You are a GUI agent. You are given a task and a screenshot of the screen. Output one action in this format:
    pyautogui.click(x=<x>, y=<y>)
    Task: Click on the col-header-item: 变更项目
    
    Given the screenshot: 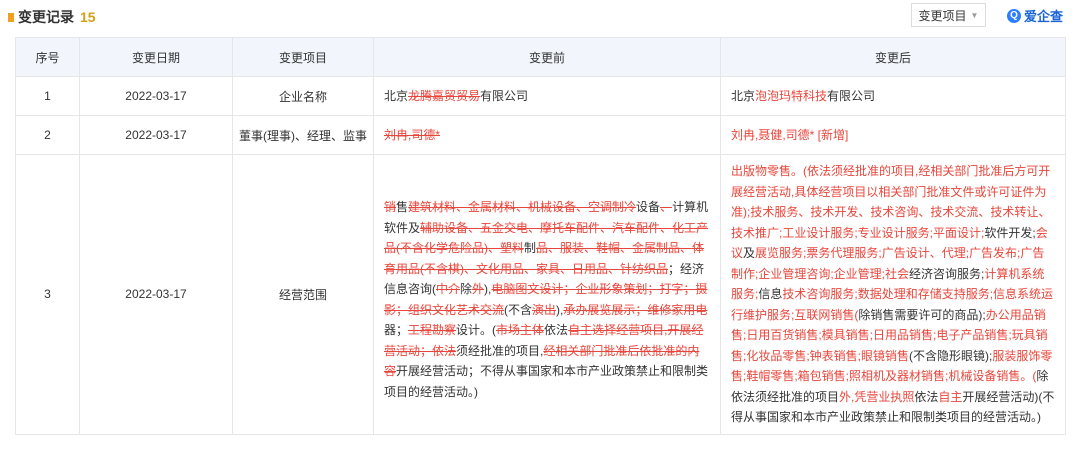 What is the action you would take?
    pyautogui.click(x=303, y=57)
    